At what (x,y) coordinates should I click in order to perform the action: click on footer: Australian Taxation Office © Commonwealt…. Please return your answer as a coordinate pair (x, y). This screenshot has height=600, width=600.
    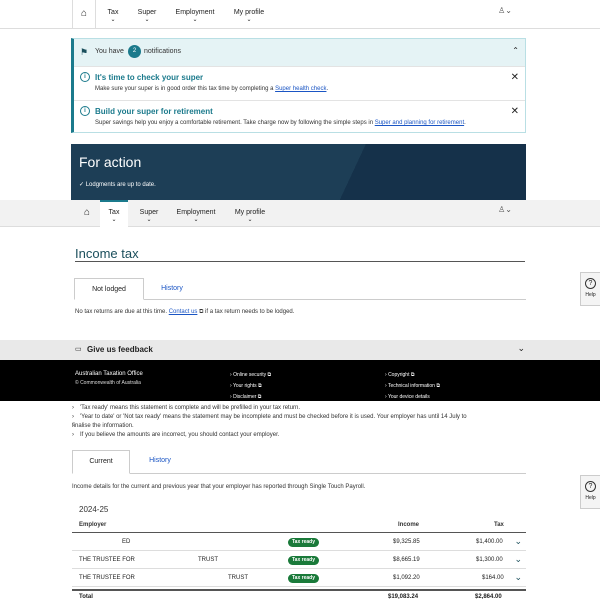
    Looking at the image, I should click on (300, 380).